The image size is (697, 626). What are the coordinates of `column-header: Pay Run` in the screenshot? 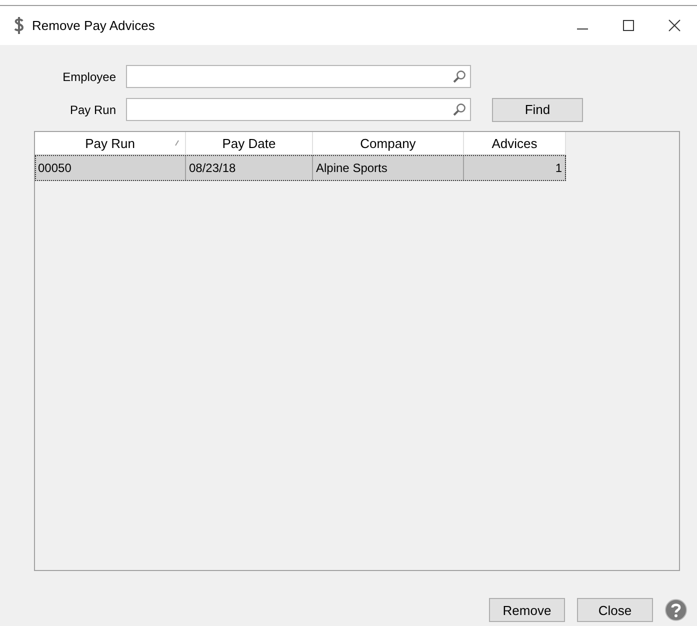 It's located at (110, 143).